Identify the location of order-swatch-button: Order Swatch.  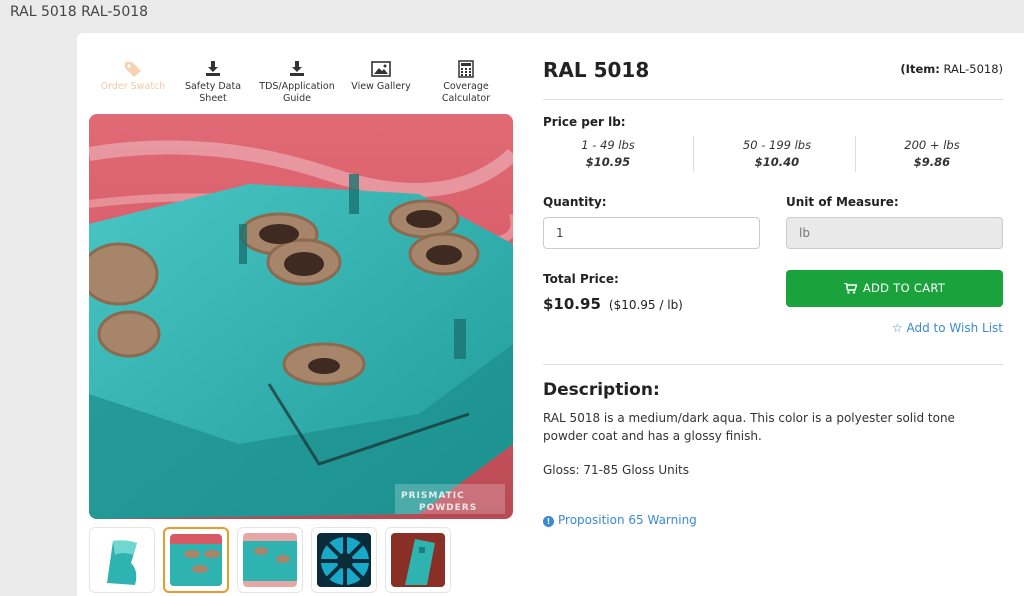
(133, 76).